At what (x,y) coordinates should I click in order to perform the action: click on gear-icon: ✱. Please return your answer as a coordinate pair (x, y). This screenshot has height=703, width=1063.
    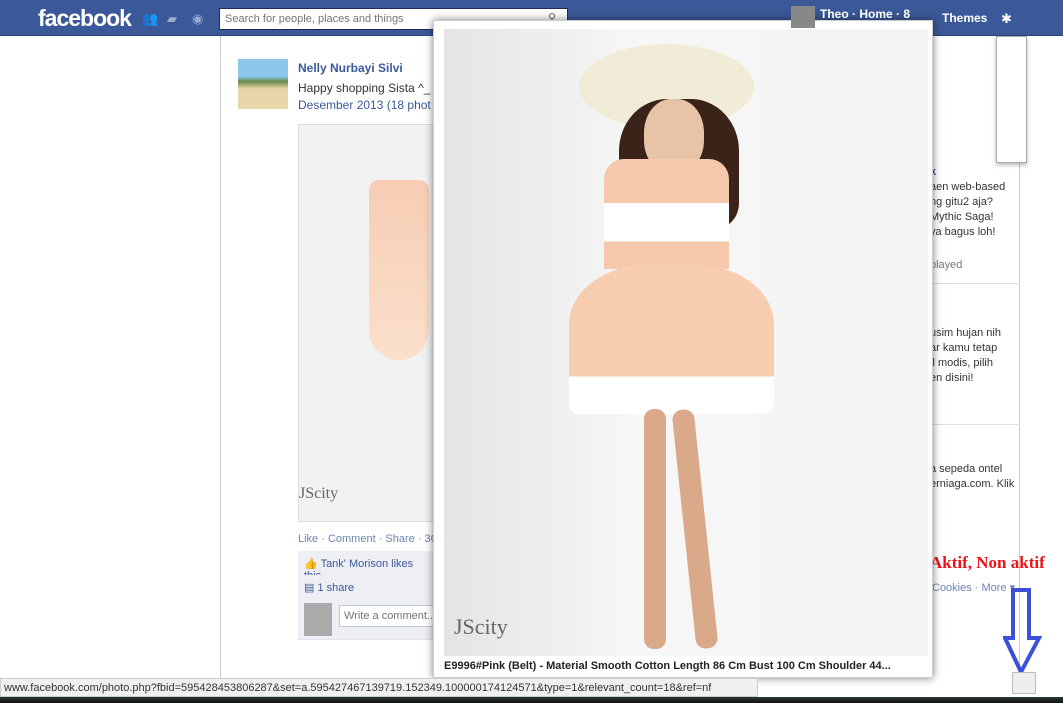
    Looking at the image, I should click on (1006, 19).